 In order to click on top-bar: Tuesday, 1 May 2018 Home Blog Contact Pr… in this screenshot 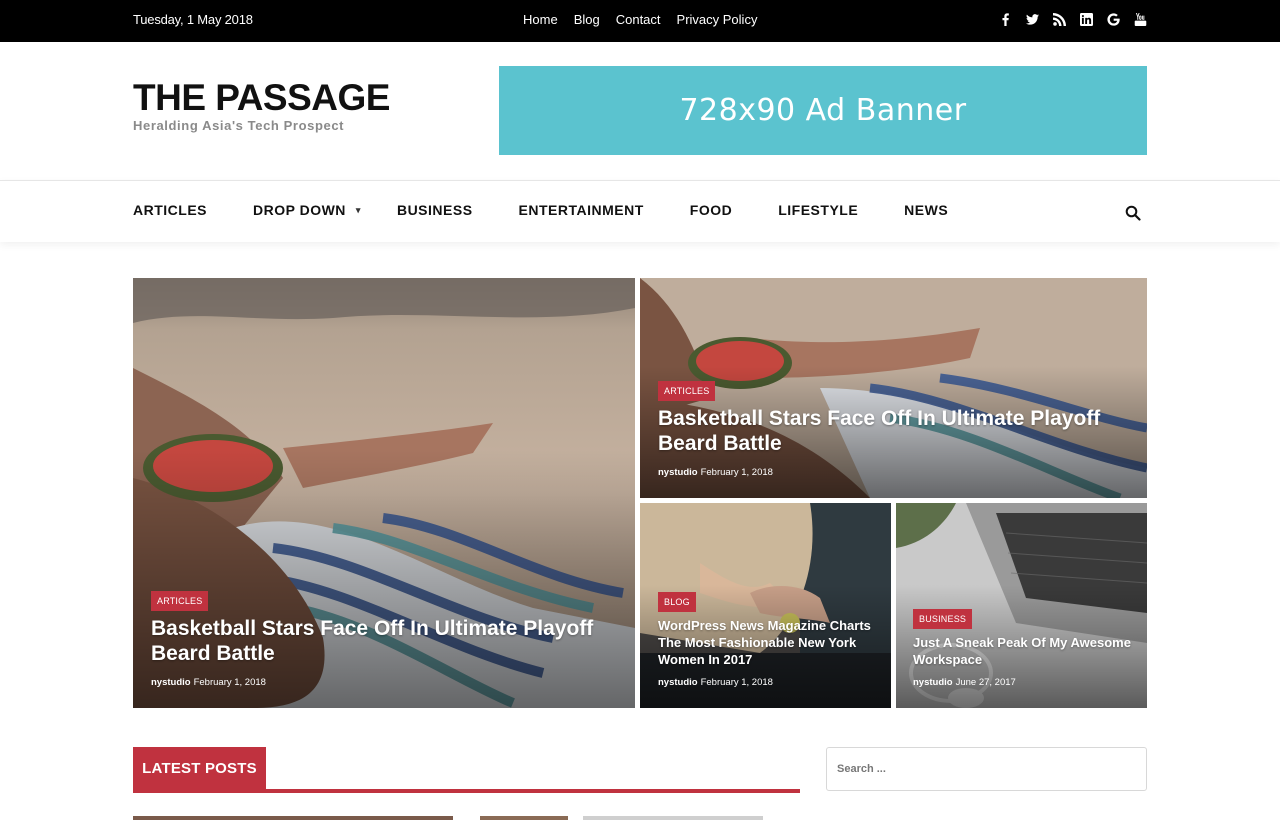, I will do `click(640, 21)`.